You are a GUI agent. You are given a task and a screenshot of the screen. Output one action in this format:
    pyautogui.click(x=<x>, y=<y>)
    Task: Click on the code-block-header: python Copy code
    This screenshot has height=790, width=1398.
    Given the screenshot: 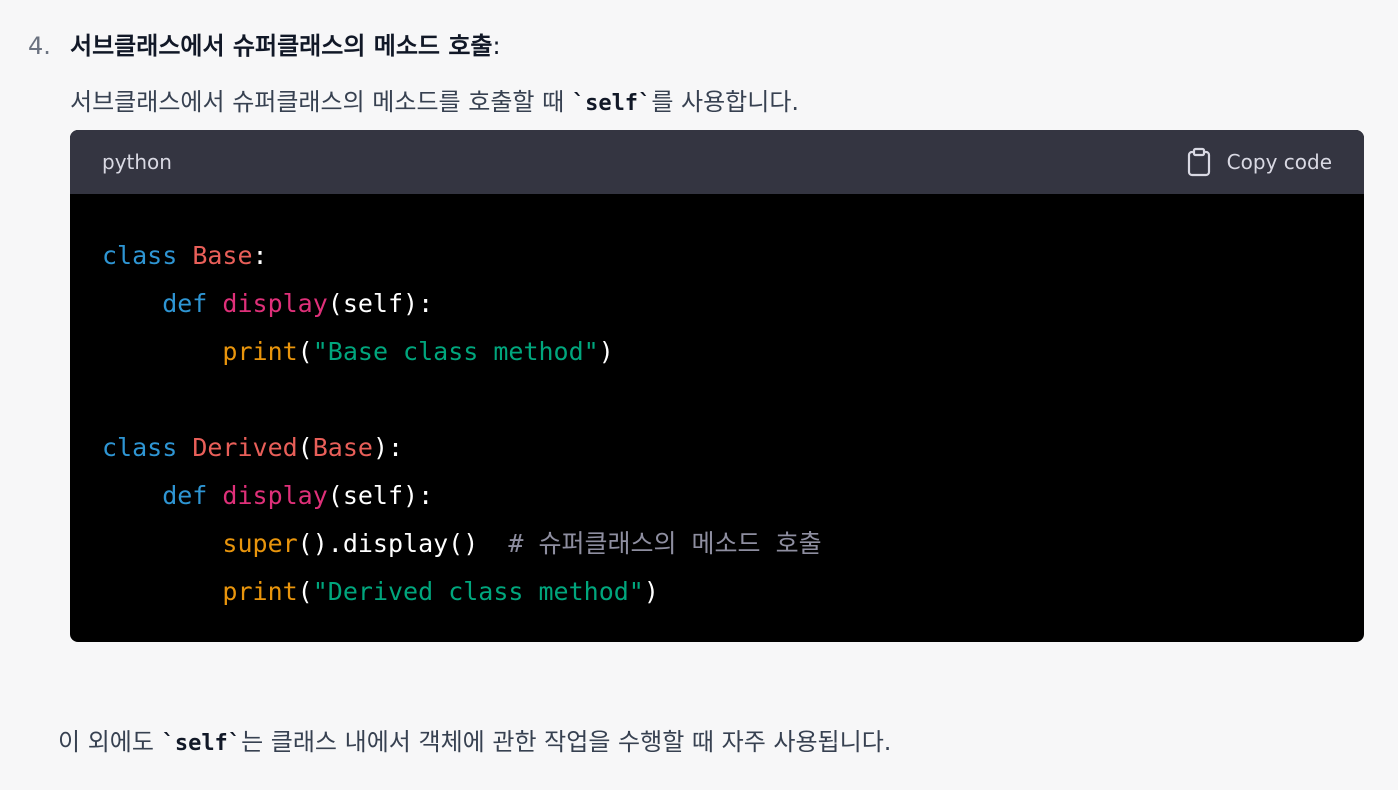 What is the action you would take?
    pyautogui.click(x=717, y=162)
    